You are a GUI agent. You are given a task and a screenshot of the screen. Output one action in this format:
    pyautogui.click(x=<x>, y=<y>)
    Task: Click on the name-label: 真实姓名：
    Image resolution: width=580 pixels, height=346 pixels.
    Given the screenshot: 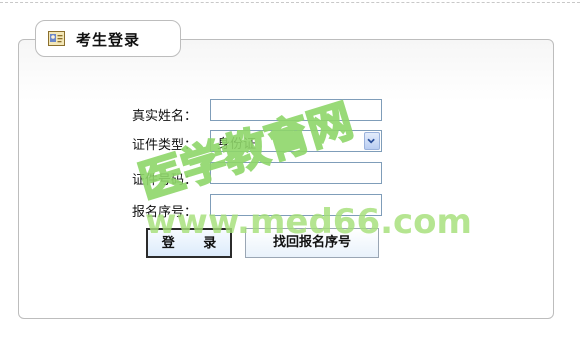 What is the action you would take?
    pyautogui.click(x=165, y=116)
    